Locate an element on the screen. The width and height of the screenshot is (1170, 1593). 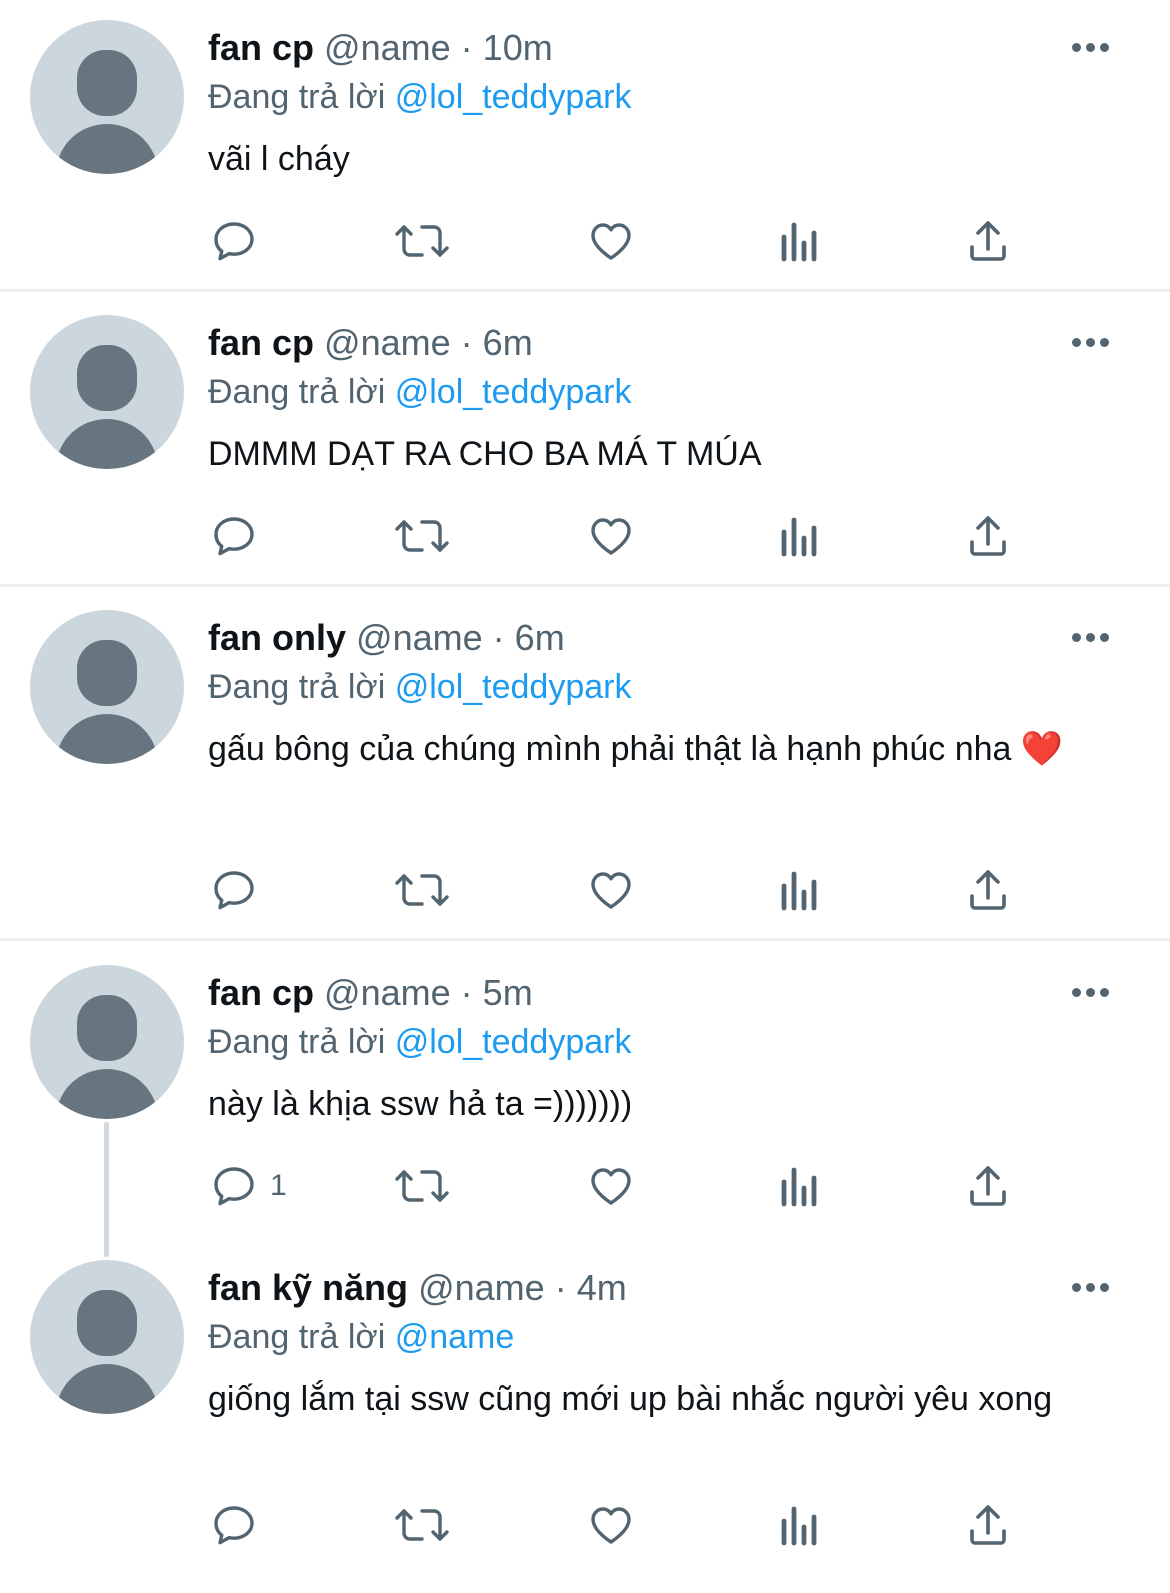
reply-button: 1 is located at coordinates (248, 1186).